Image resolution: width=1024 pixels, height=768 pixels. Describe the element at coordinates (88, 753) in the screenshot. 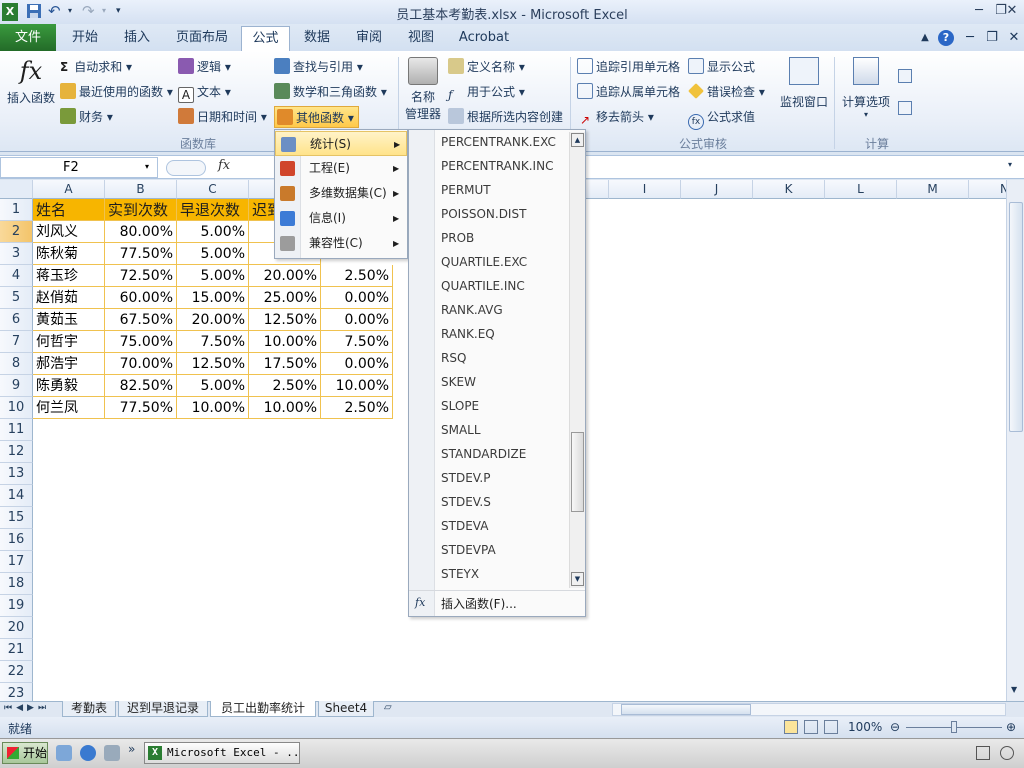

I see `ie-icon` at that location.